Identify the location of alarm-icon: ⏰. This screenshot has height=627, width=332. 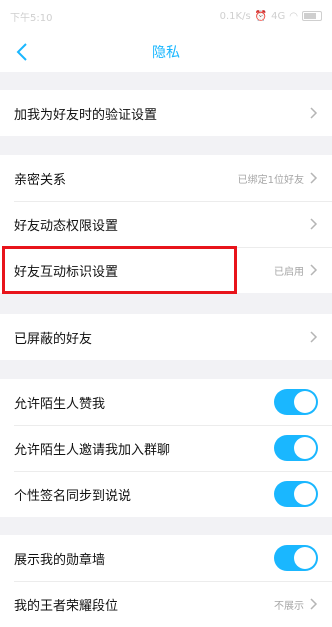
(261, 16).